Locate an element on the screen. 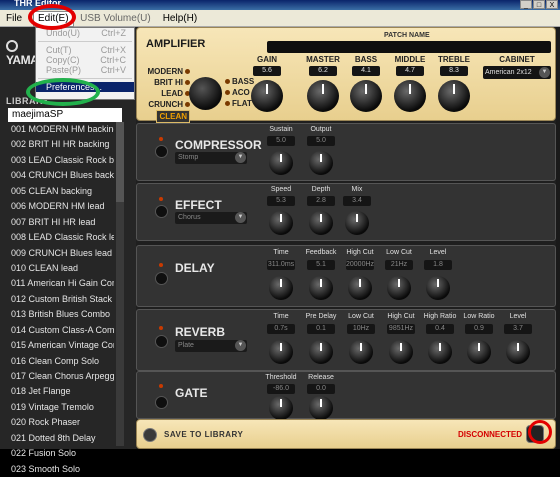  delay-toggle is located at coordinates (161, 278).